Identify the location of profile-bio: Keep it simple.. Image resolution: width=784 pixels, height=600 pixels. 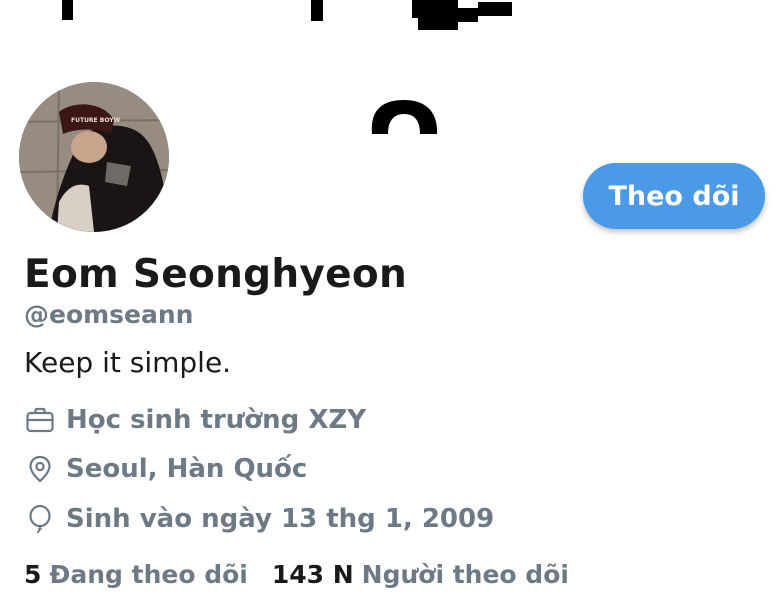
(128, 362).